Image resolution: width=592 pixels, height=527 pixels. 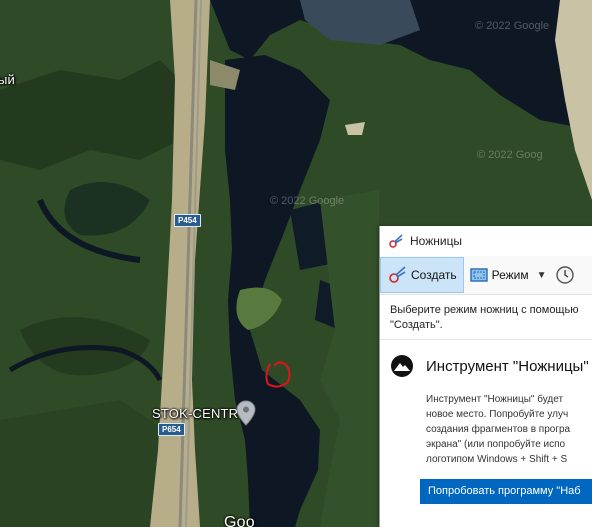 I want to click on mode-icon, so click(x=478, y=275).